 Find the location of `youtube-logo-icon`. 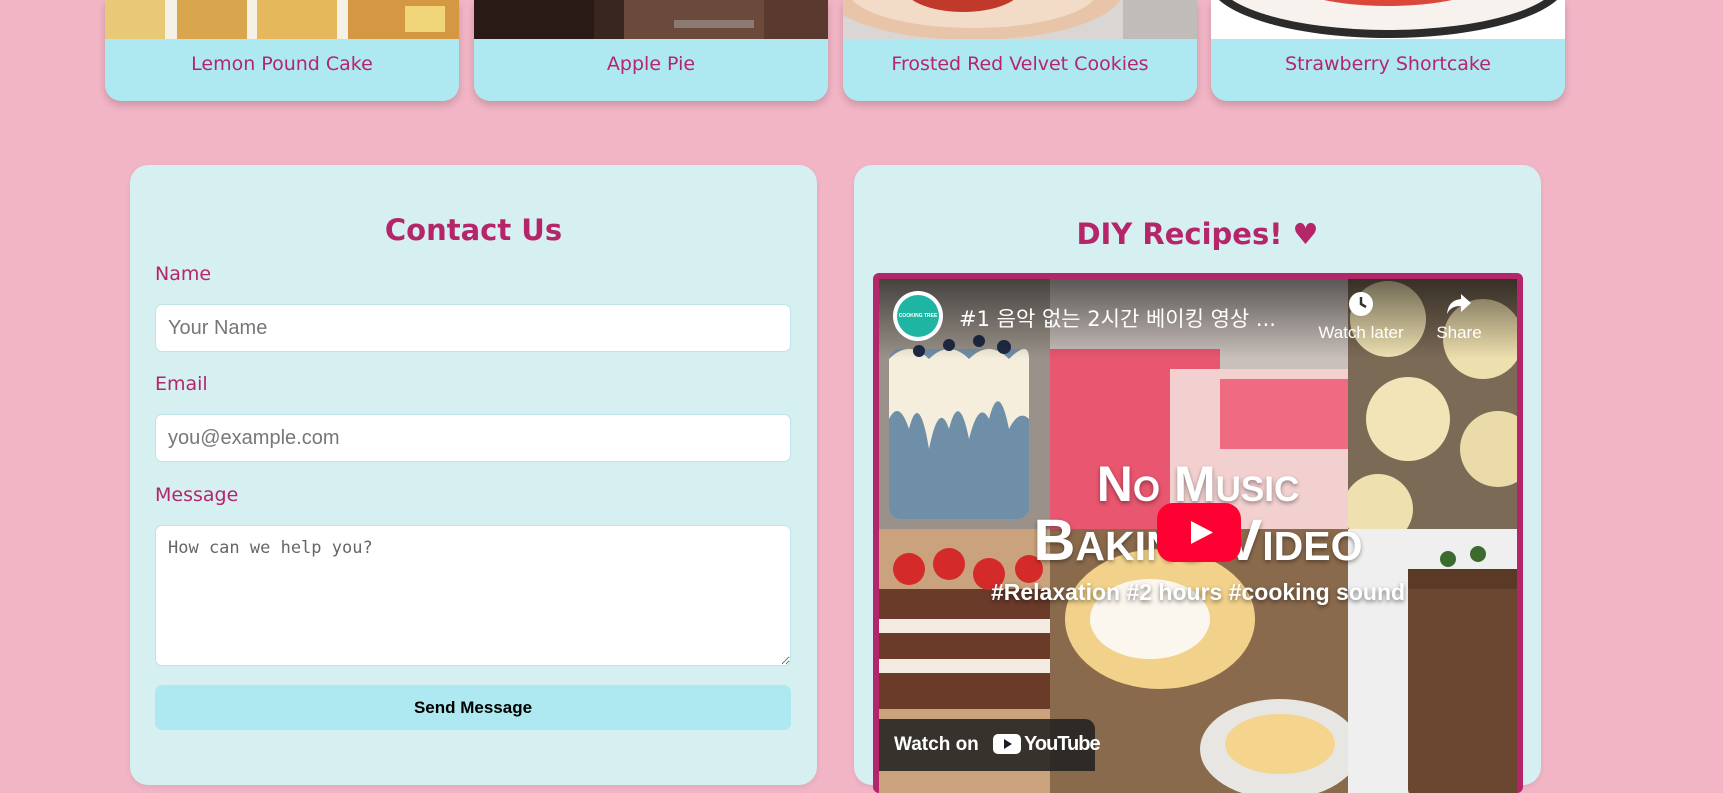

youtube-logo-icon is located at coordinates (1007, 744).